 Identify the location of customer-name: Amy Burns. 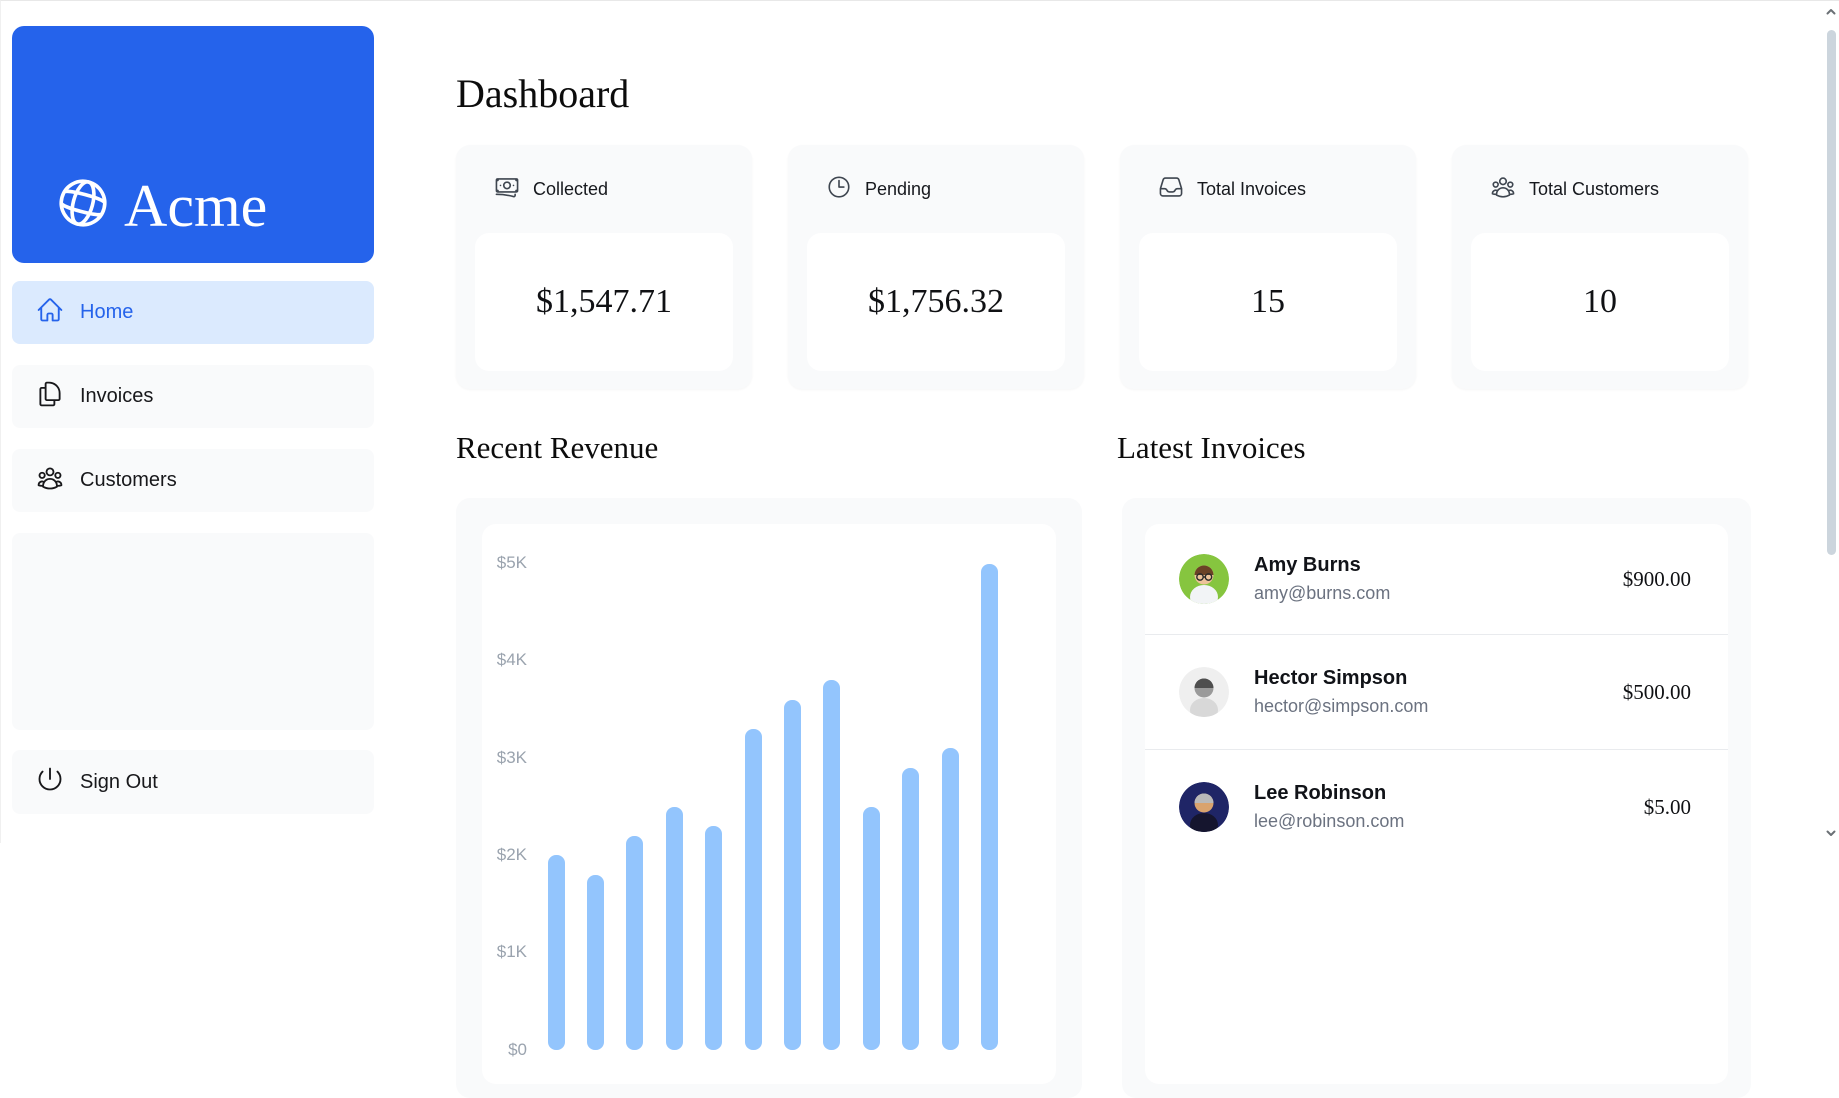
(1307, 565).